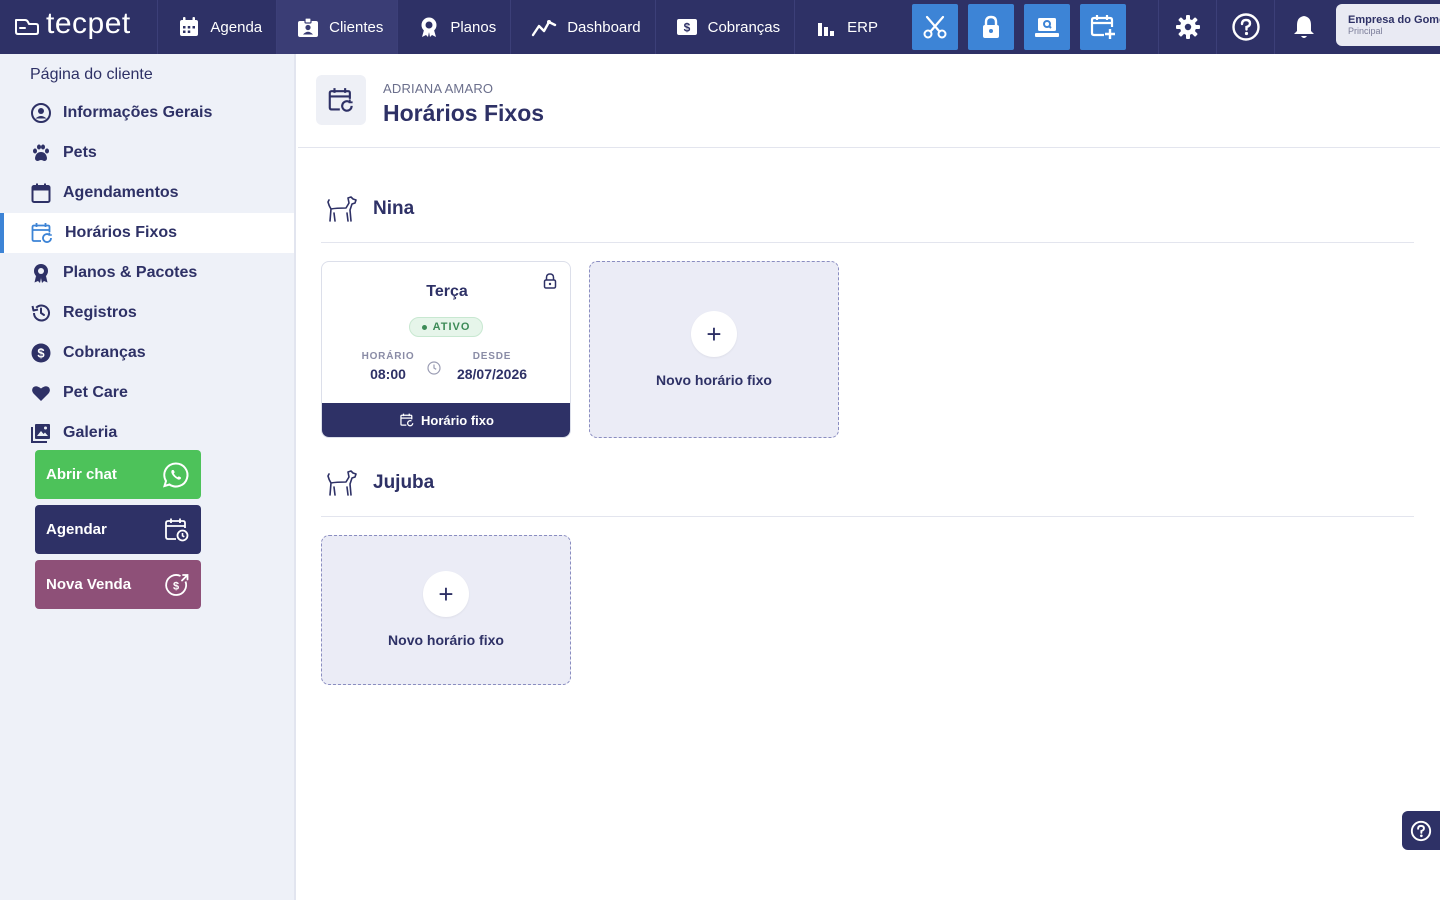  What do you see at coordinates (464, 113) in the screenshot?
I see `page-title: Horários Fixos` at bounding box center [464, 113].